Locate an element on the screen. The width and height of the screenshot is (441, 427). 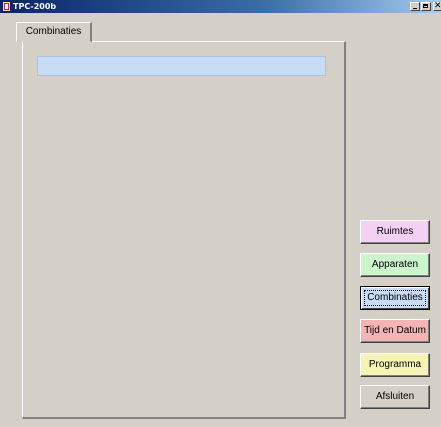
app-icon is located at coordinates (6, 6).